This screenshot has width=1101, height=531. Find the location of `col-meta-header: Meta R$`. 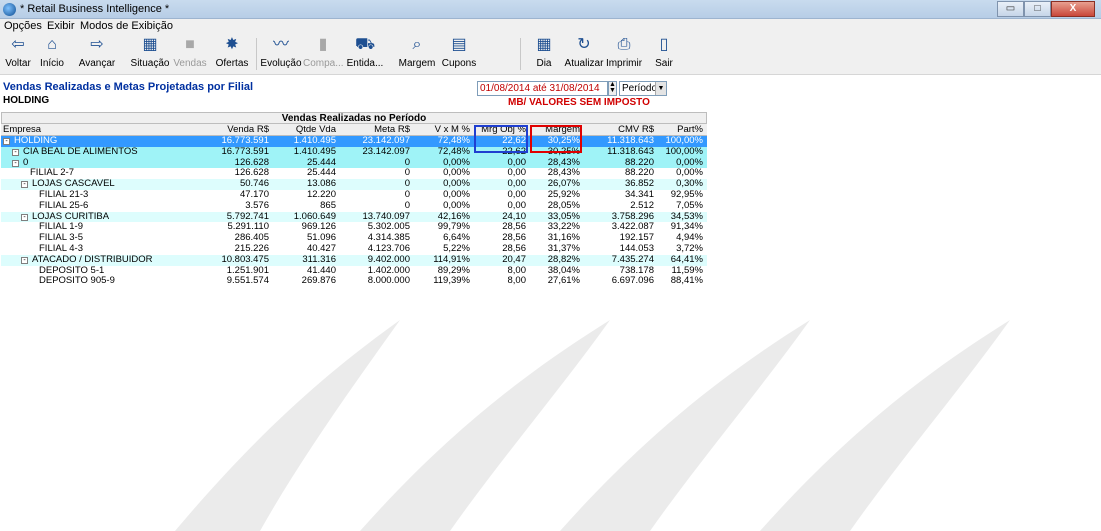

col-meta-header: Meta R$ is located at coordinates (374, 129).